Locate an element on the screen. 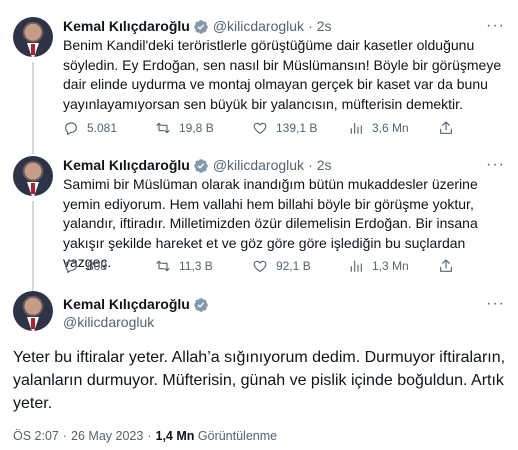  tweet-date: 26 May 2023 is located at coordinates (107, 436).